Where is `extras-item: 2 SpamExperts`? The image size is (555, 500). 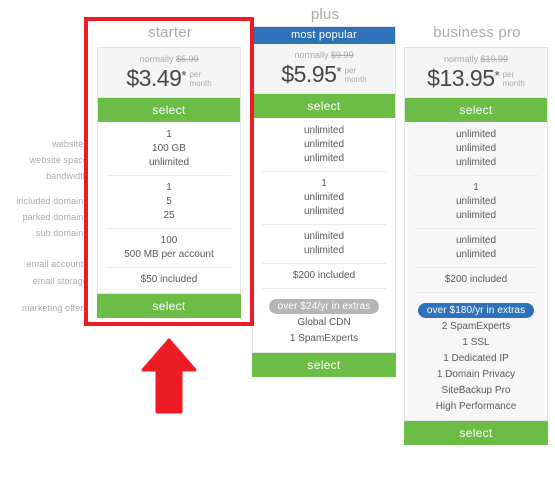 extras-item: 2 SpamExperts is located at coordinates (476, 326).